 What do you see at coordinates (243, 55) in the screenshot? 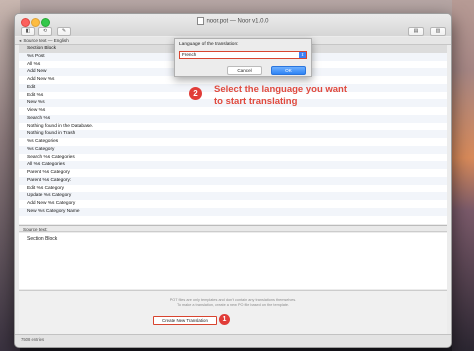
I see `language-select: French ⇕` at bounding box center [243, 55].